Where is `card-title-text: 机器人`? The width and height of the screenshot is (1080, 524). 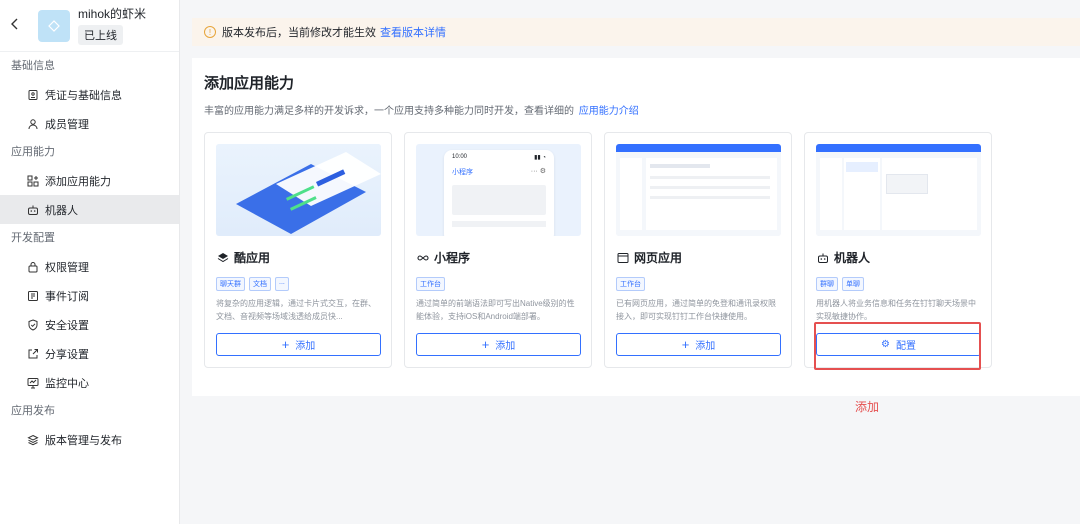
card-title-text: 机器人 is located at coordinates (852, 258).